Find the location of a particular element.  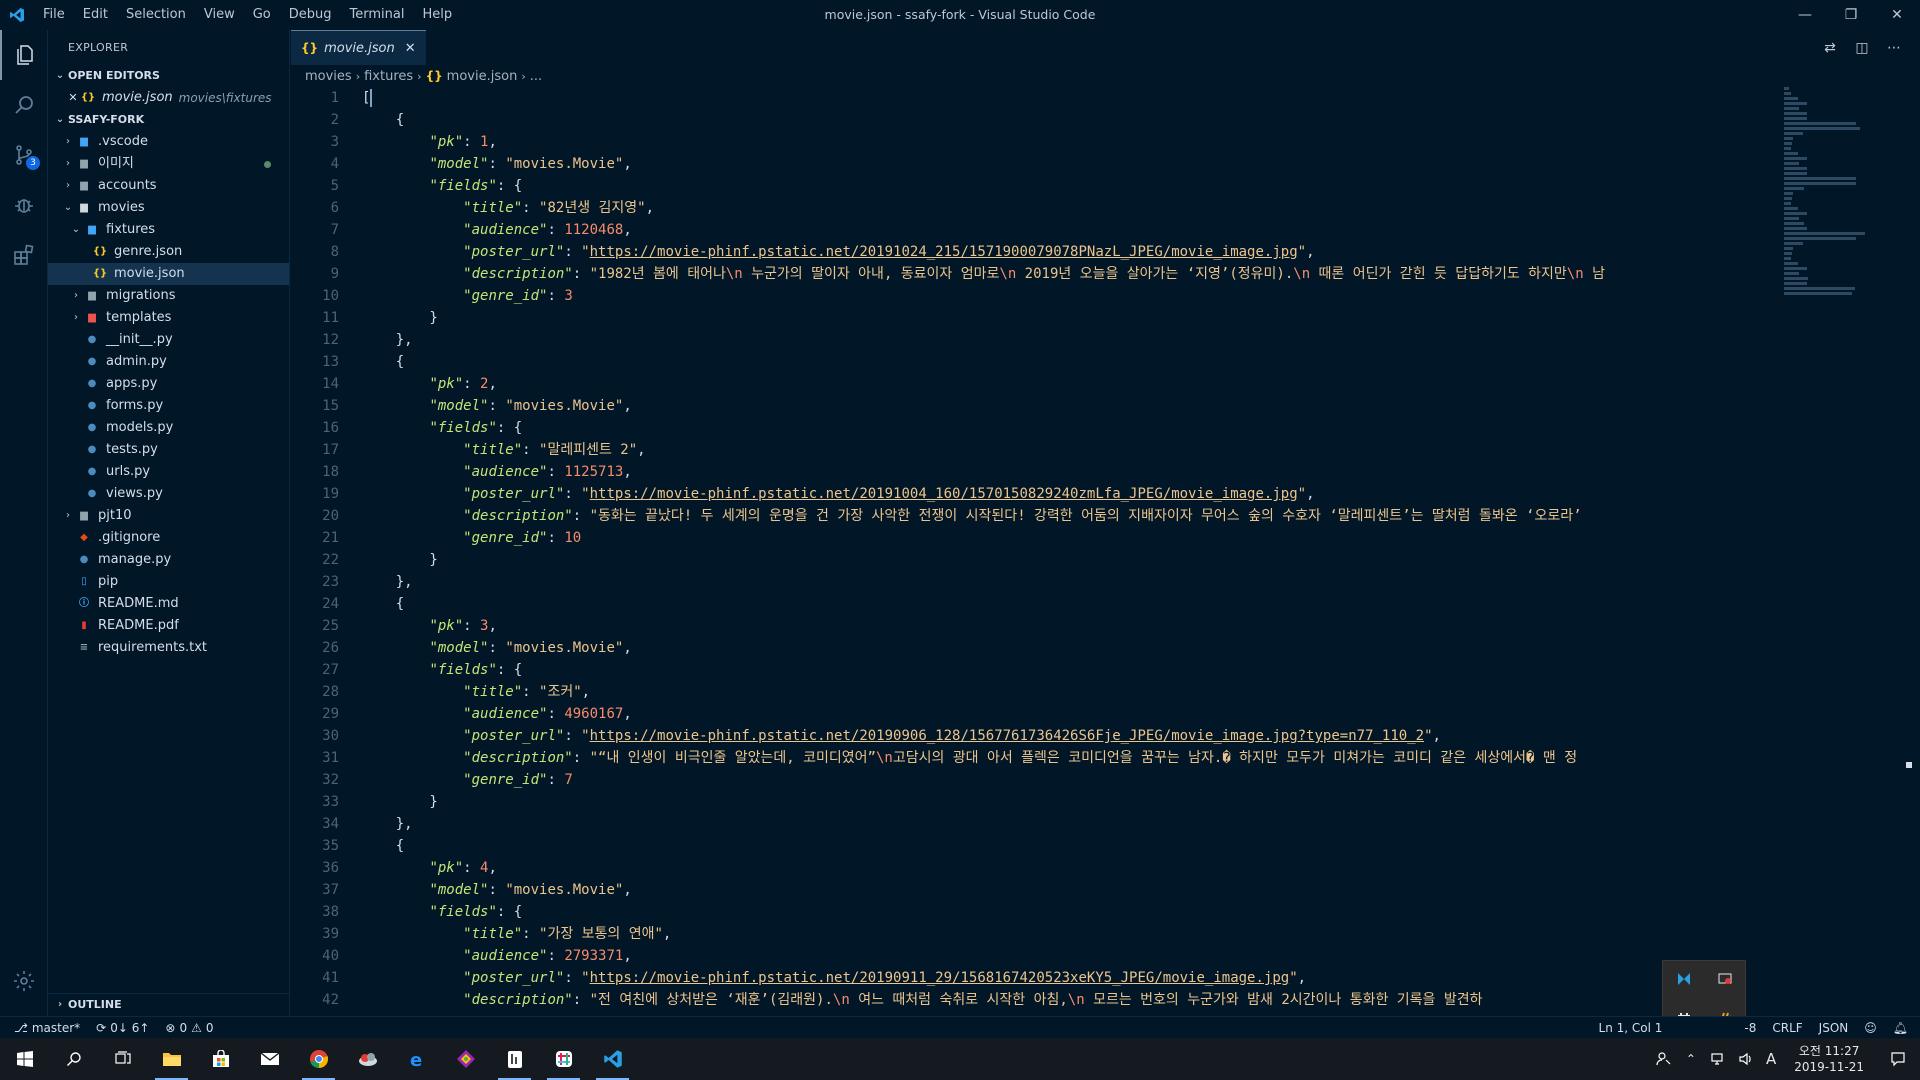

files-icon is located at coordinates (24, 55).